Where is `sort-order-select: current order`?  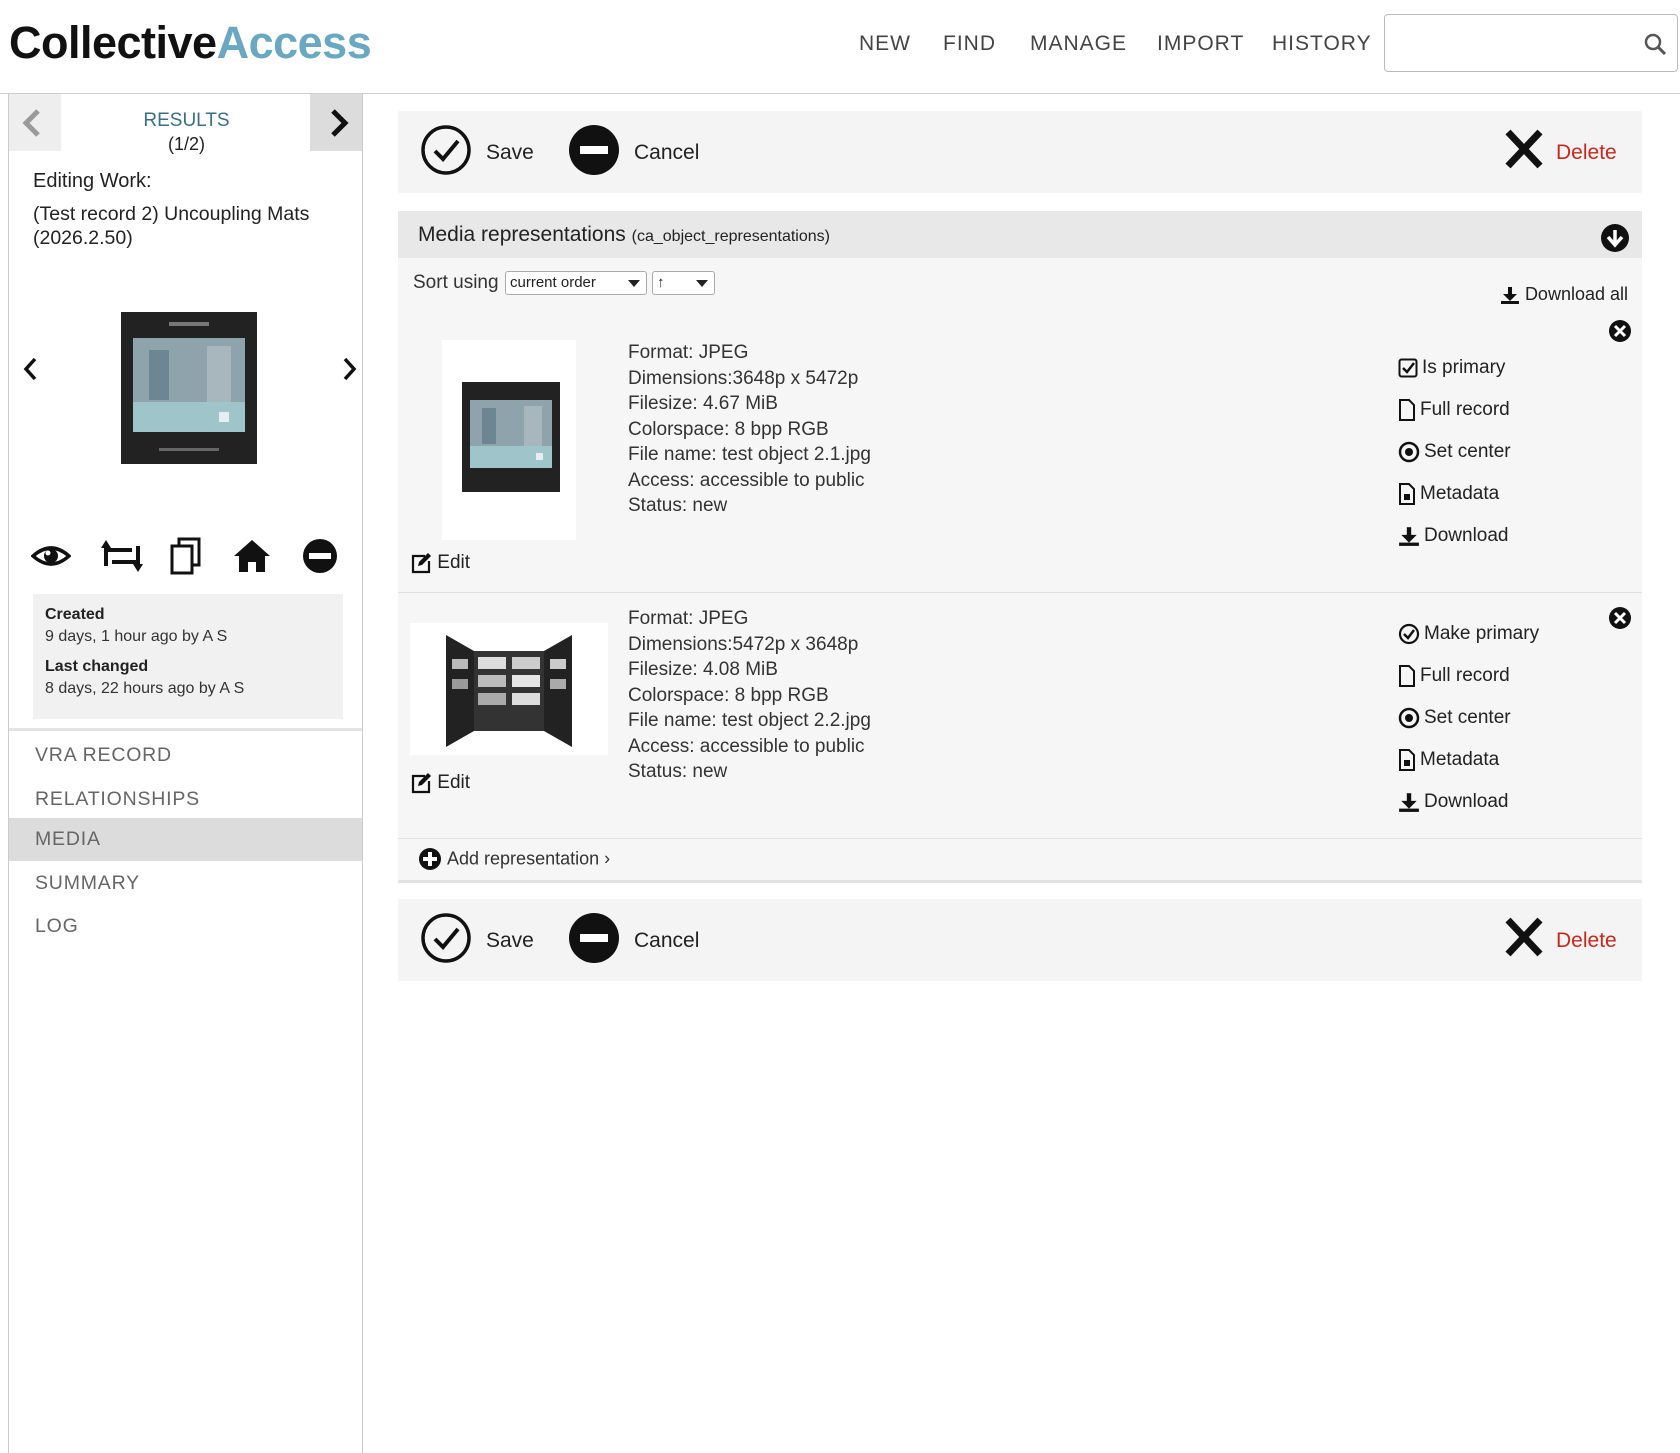 sort-order-select: current order is located at coordinates (576, 283).